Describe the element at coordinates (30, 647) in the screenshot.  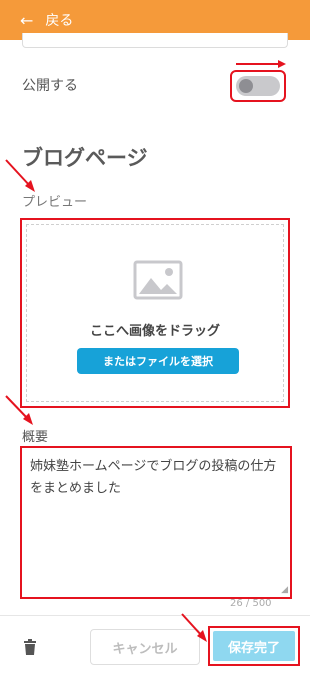
I see `trash-icon` at that location.